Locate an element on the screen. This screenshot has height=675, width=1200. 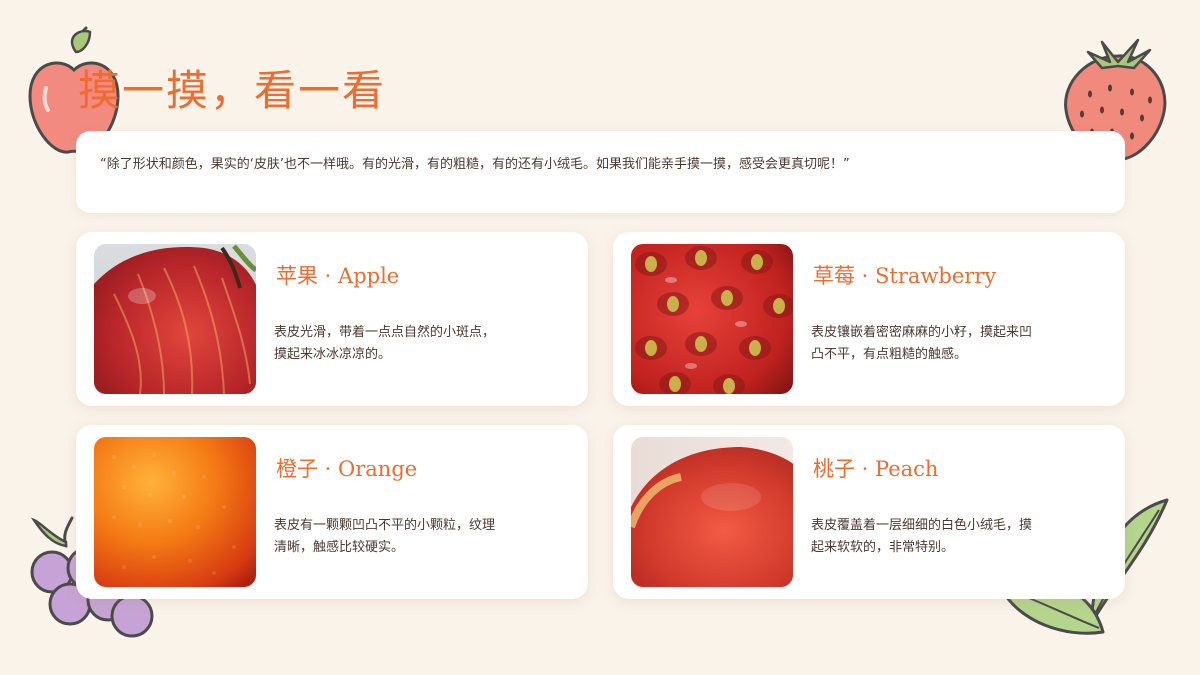
fruit-card-apple: 苹果 · Apple 表皮光滑，带着一点点自然的小斑点，摸起来冰冰凉凉的。 is located at coordinates (332, 319).